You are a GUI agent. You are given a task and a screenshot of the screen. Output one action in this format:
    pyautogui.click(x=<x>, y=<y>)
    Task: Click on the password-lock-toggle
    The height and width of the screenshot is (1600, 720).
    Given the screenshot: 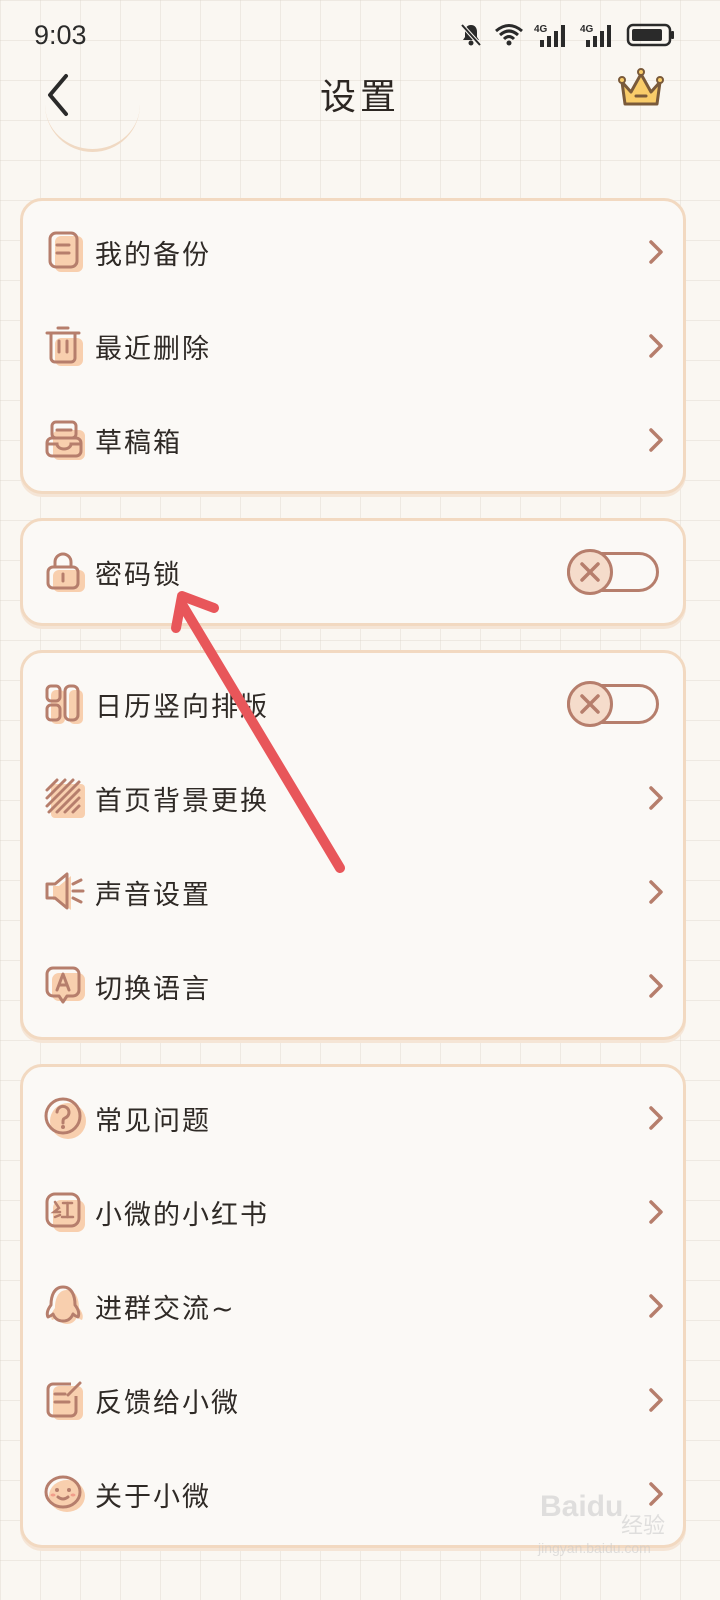 What is the action you would take?
    pyautogui.click(x=613, y=572)
    